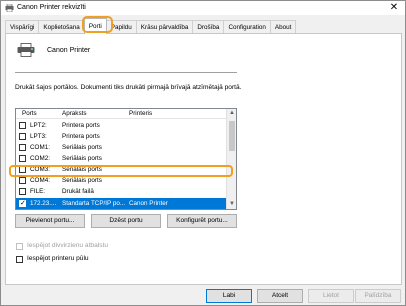 The image size is (406, 306). Describe the element at coordinates (331, 296) in the screenshot. I see `apply-button: Lietot` at that location.